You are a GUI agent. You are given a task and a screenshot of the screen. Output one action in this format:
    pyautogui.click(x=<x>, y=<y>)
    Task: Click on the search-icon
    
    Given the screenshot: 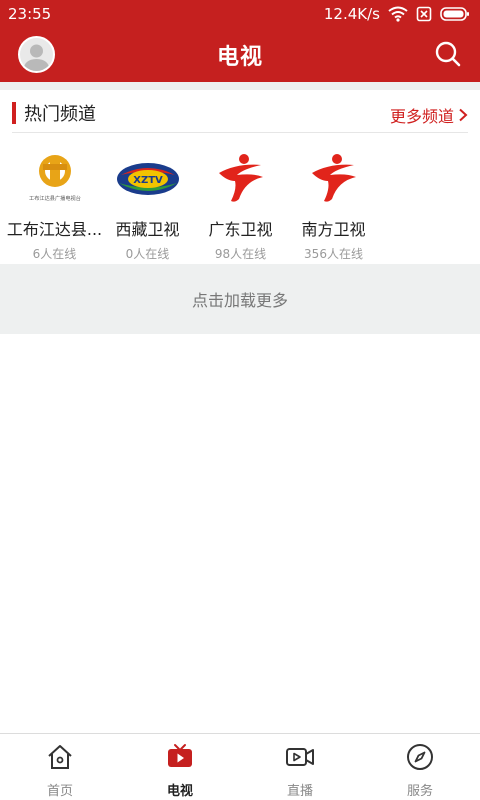 What is the action you would take?
    pyautogui.click(x=448, y=54)
    